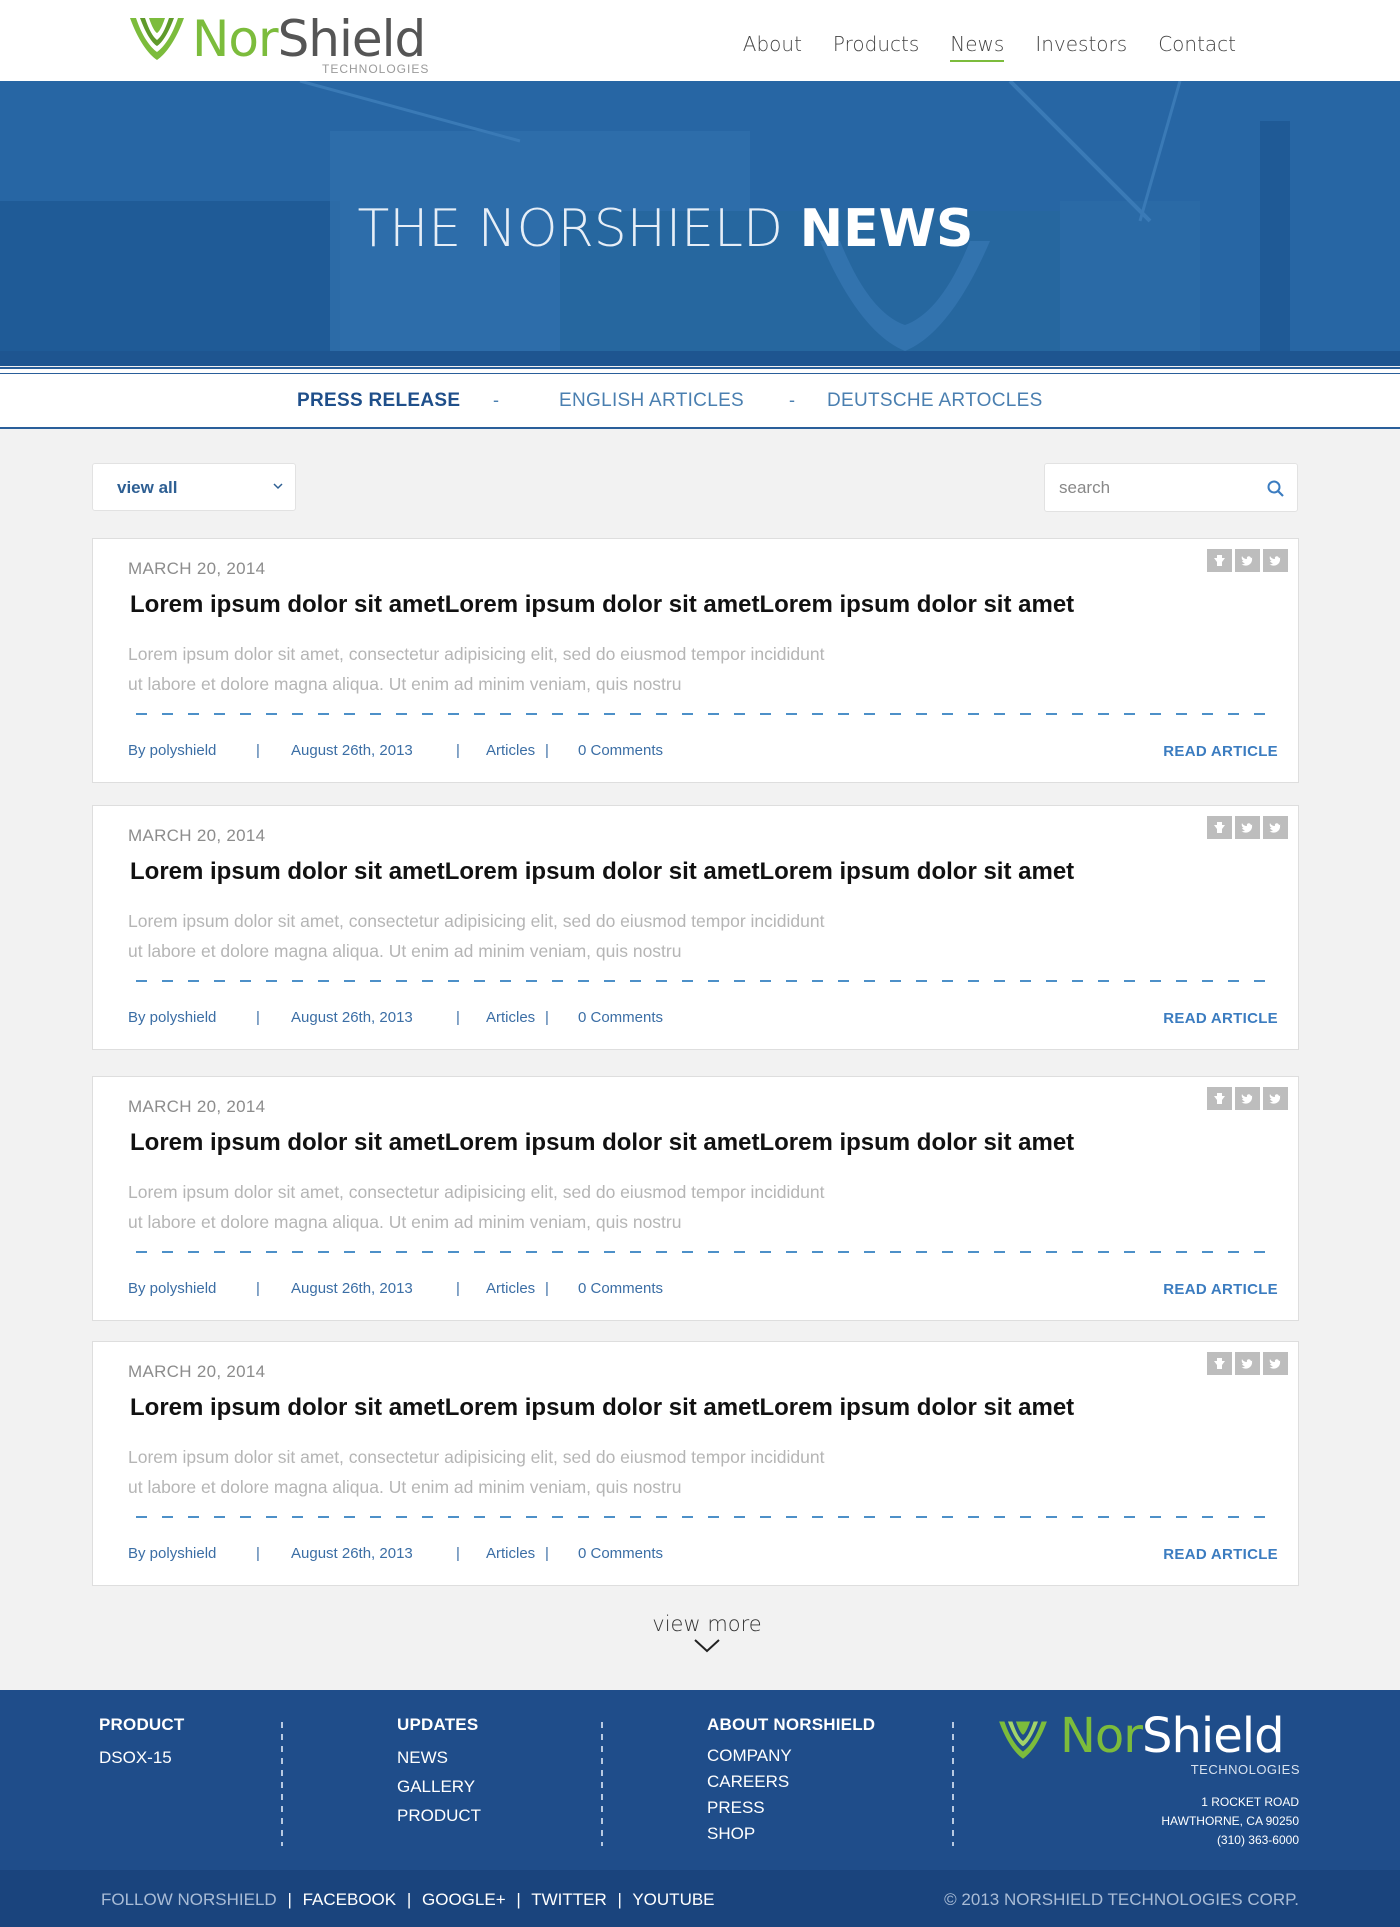  Describe the element at coordinates (791, 1782) in the screenshot. I see `footer-link-careers: CAREERS` at that location.